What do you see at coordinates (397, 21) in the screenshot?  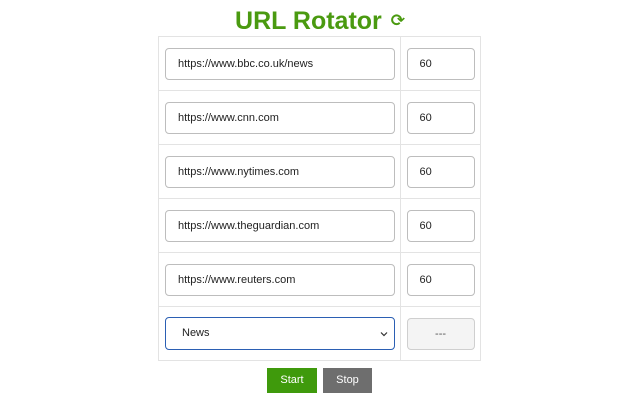 I see `refresh-icon: ⟳` at bounding box center [397, 21].